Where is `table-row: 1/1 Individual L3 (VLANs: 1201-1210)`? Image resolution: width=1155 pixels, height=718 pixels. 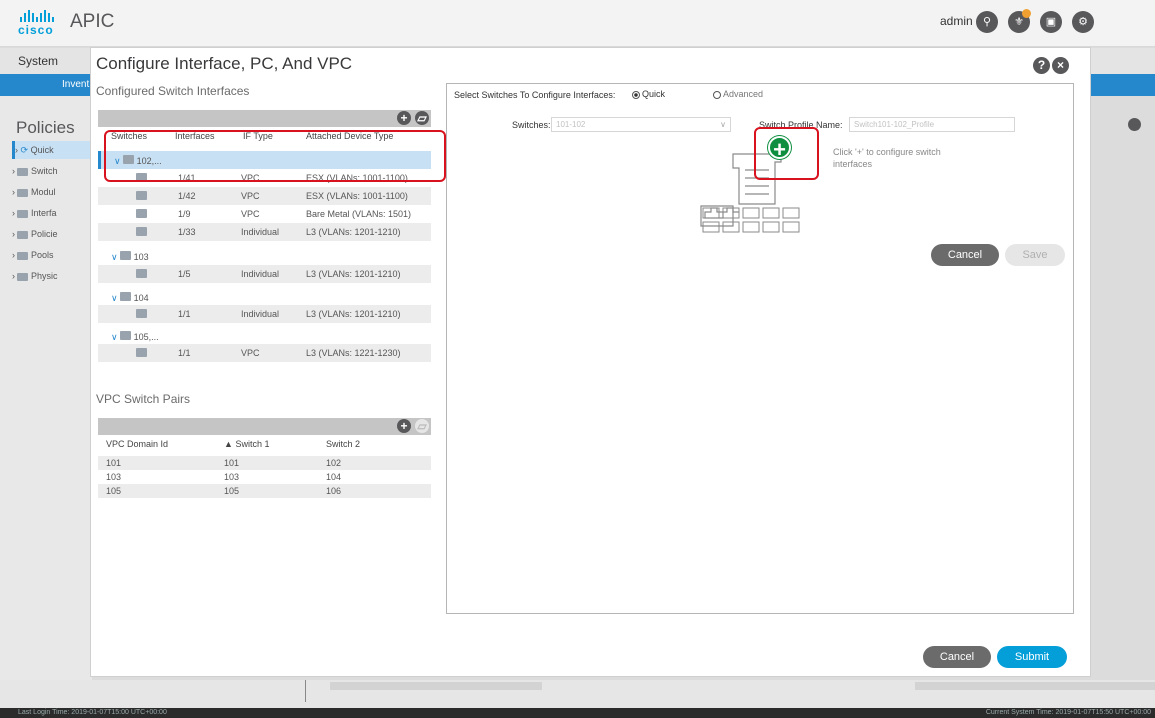 table-row: 1/1 Individual L3 (VLANs: 1201-1210) is located at coordinates (264, 314).